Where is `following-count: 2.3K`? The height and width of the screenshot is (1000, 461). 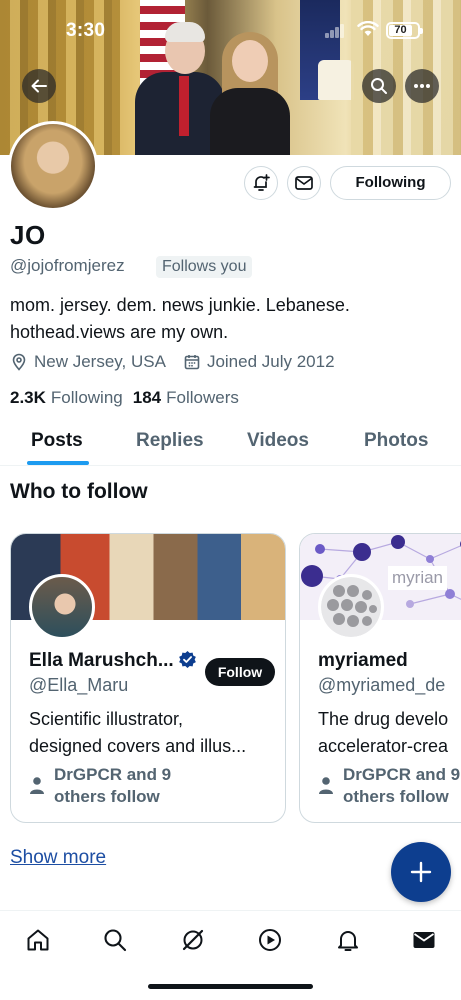
following-count: 2.3K is located at coordinates (28, 397).